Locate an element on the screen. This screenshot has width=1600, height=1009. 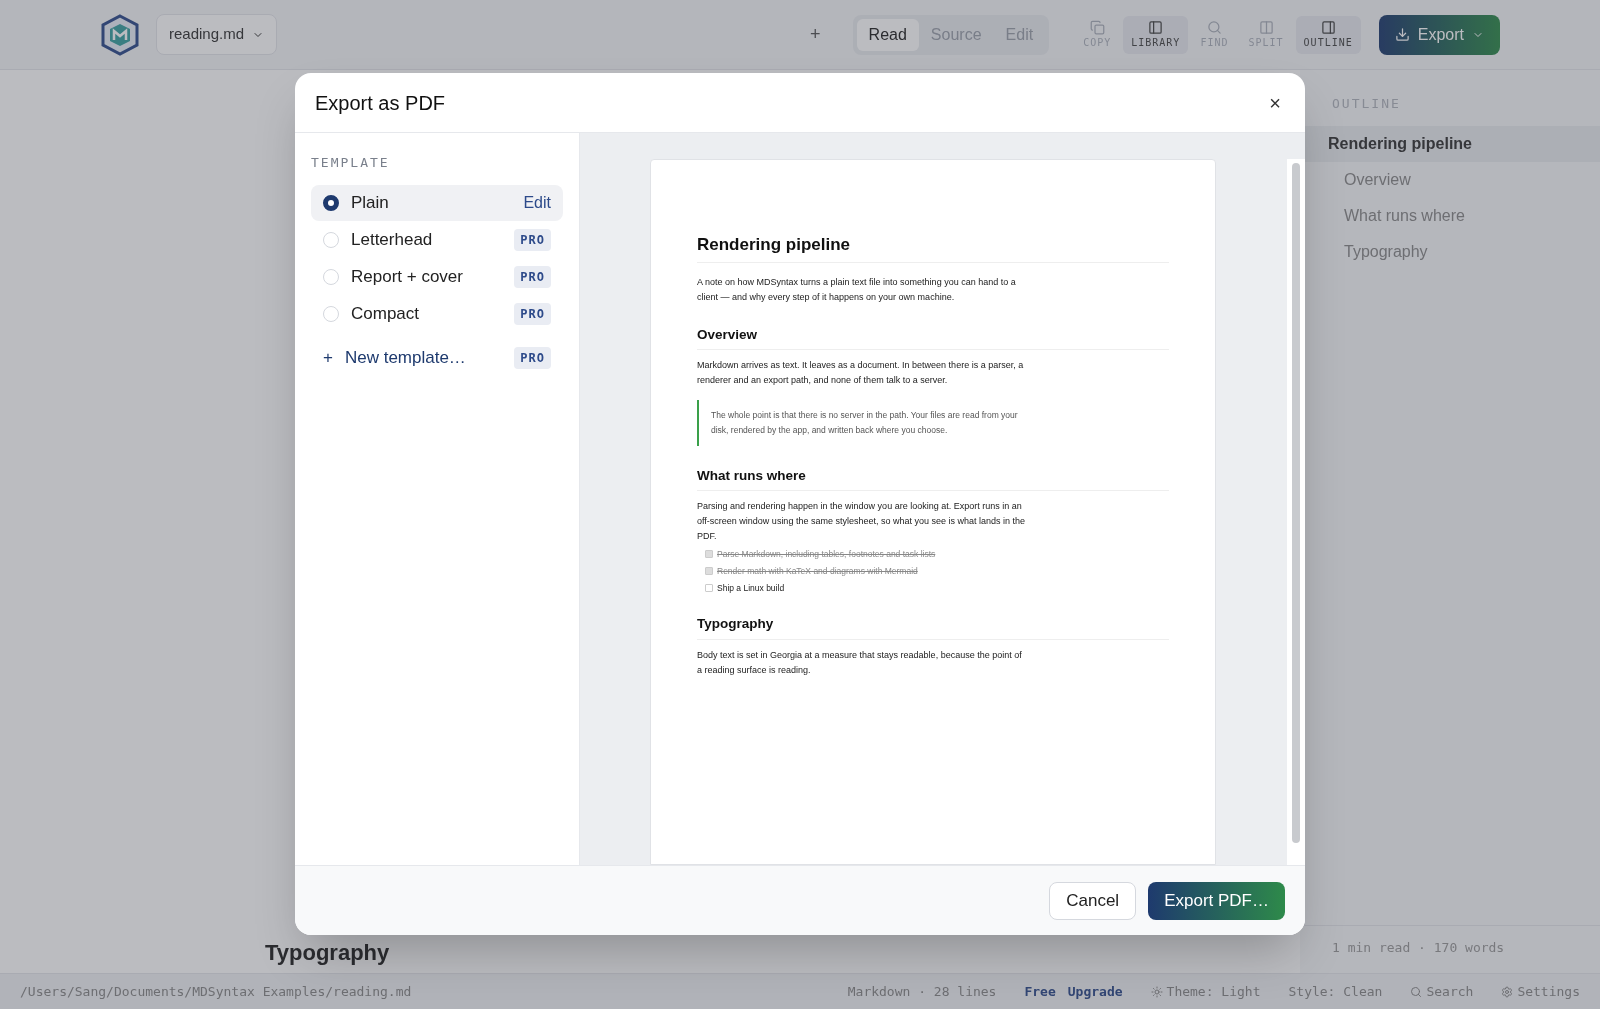
library-icon is located at coordinates (1156, 27).